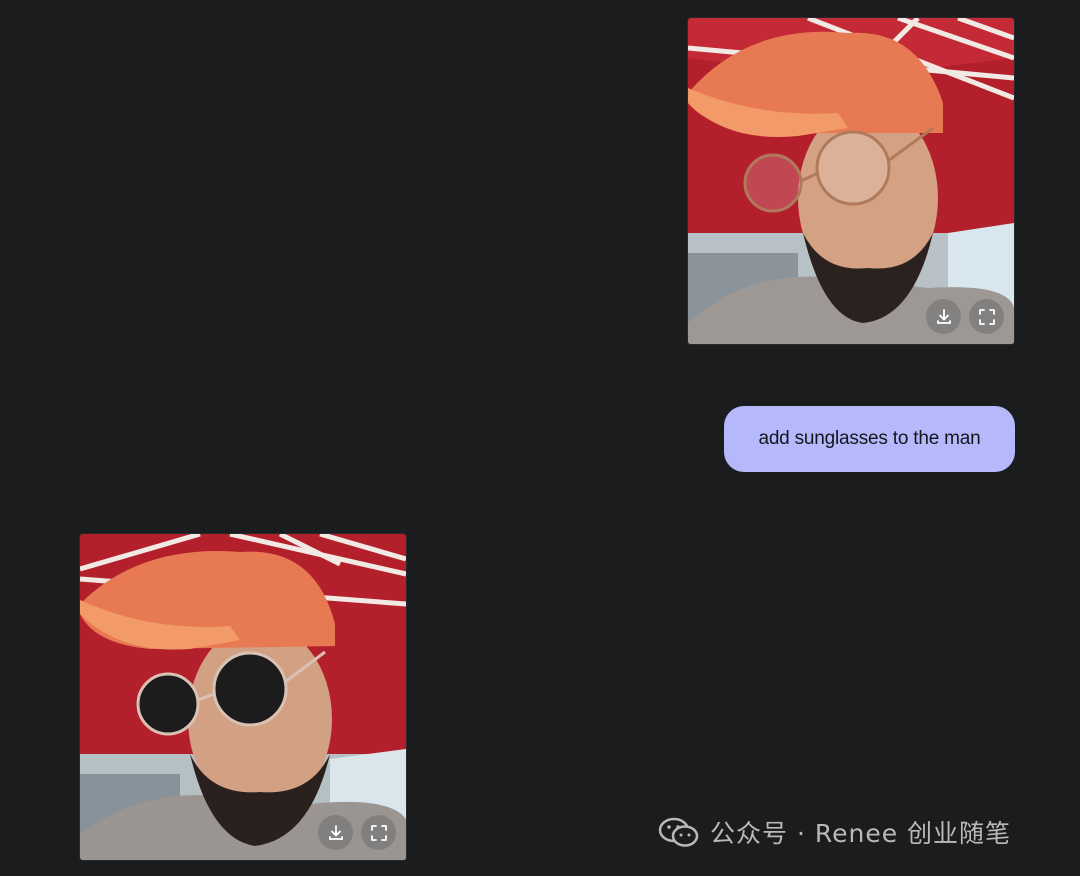 The width and height of the screenshot is (1080, 876). I want to click on user-prompt-bubble: add sunglasses to the man, so click(869, 439).